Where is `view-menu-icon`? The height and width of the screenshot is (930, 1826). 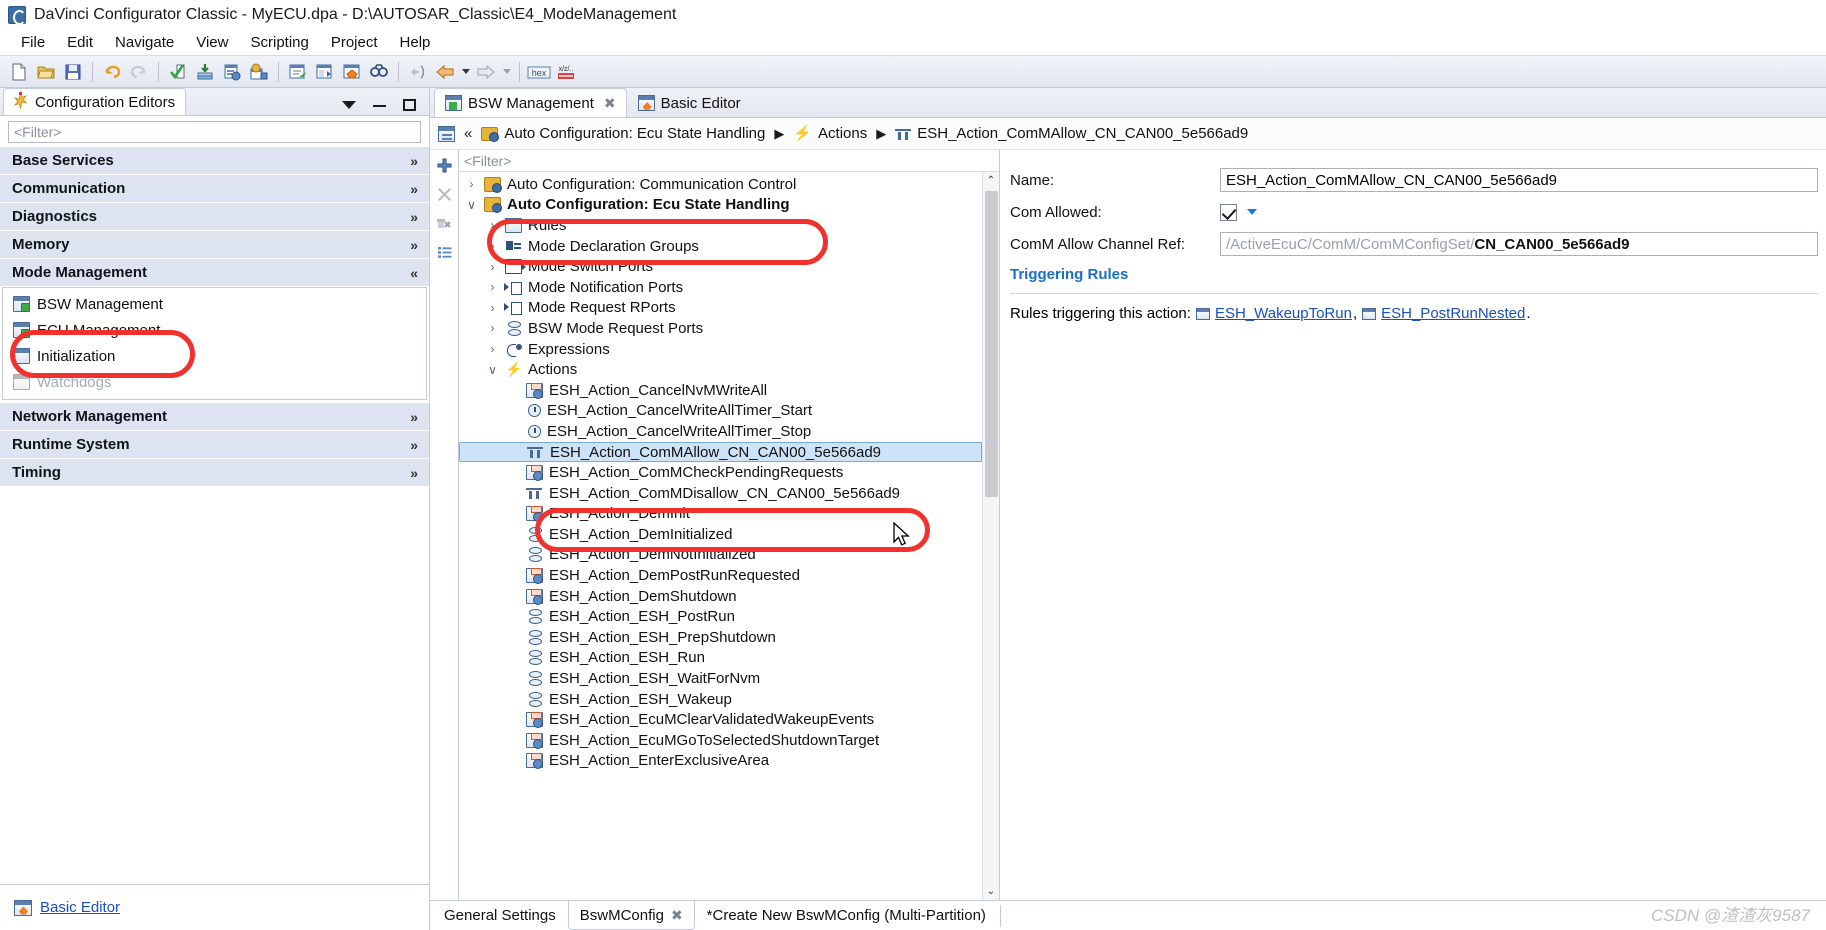 view-menu-icon is located at coordinates (349, 105).